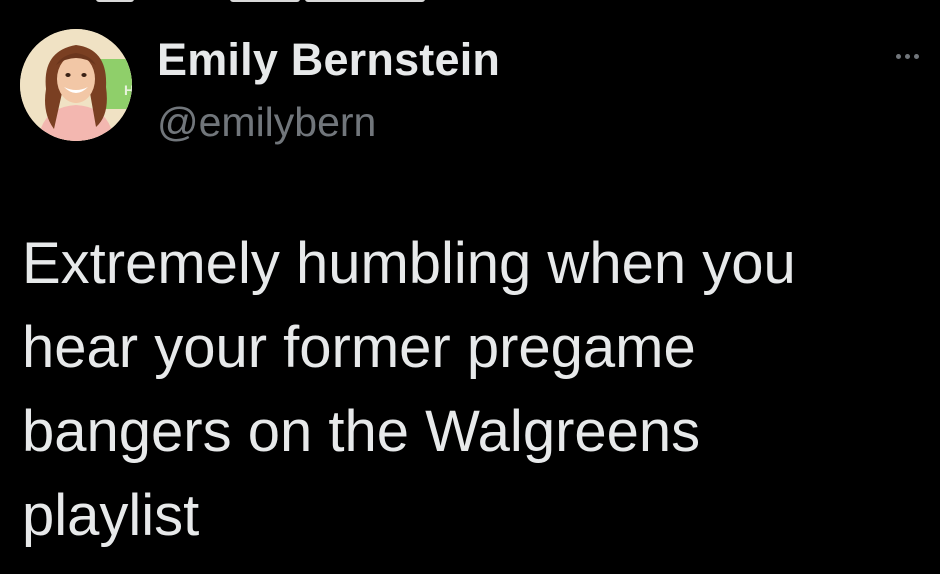  Describe the element at coordinates (111, 515) in the screenshot. I see `tweet-text-line: playlist` at that location.